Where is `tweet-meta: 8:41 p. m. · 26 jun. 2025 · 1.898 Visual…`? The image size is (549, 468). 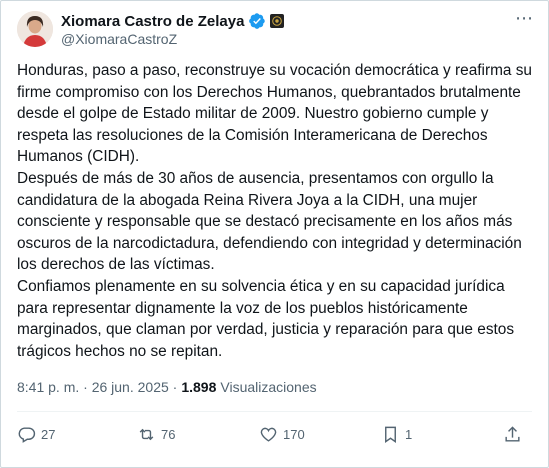
tweet-meta: 8:41 p. m. · 26 jun. 2025 · 1.898 Visual… is located at coordinates (167, 387).